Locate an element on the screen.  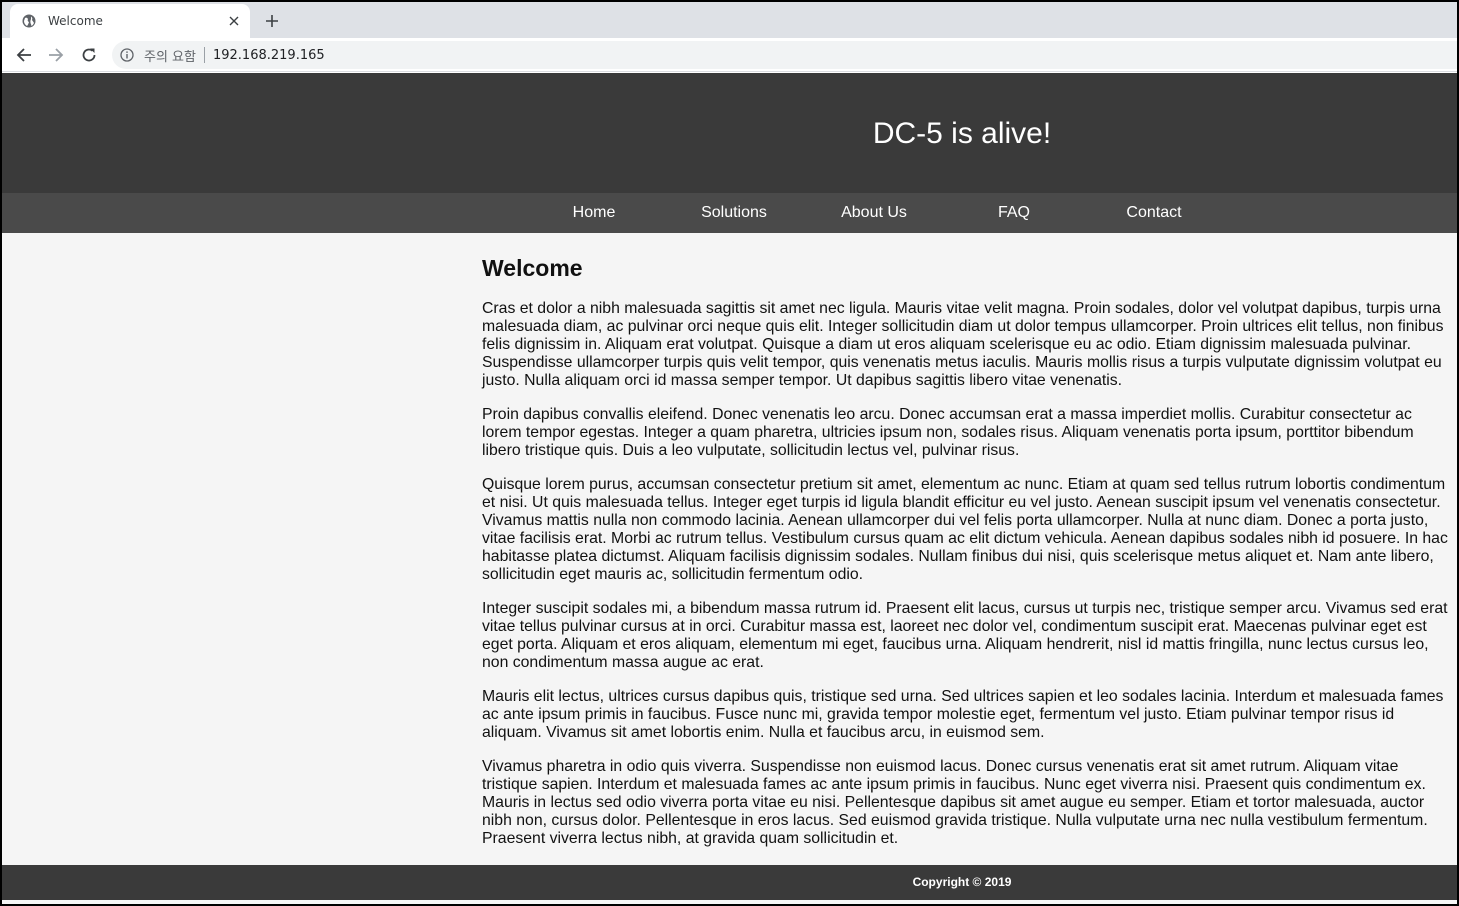
browser-toolbar: 주의 요함 192.168.219.165 is located at coordinates (729, 55).